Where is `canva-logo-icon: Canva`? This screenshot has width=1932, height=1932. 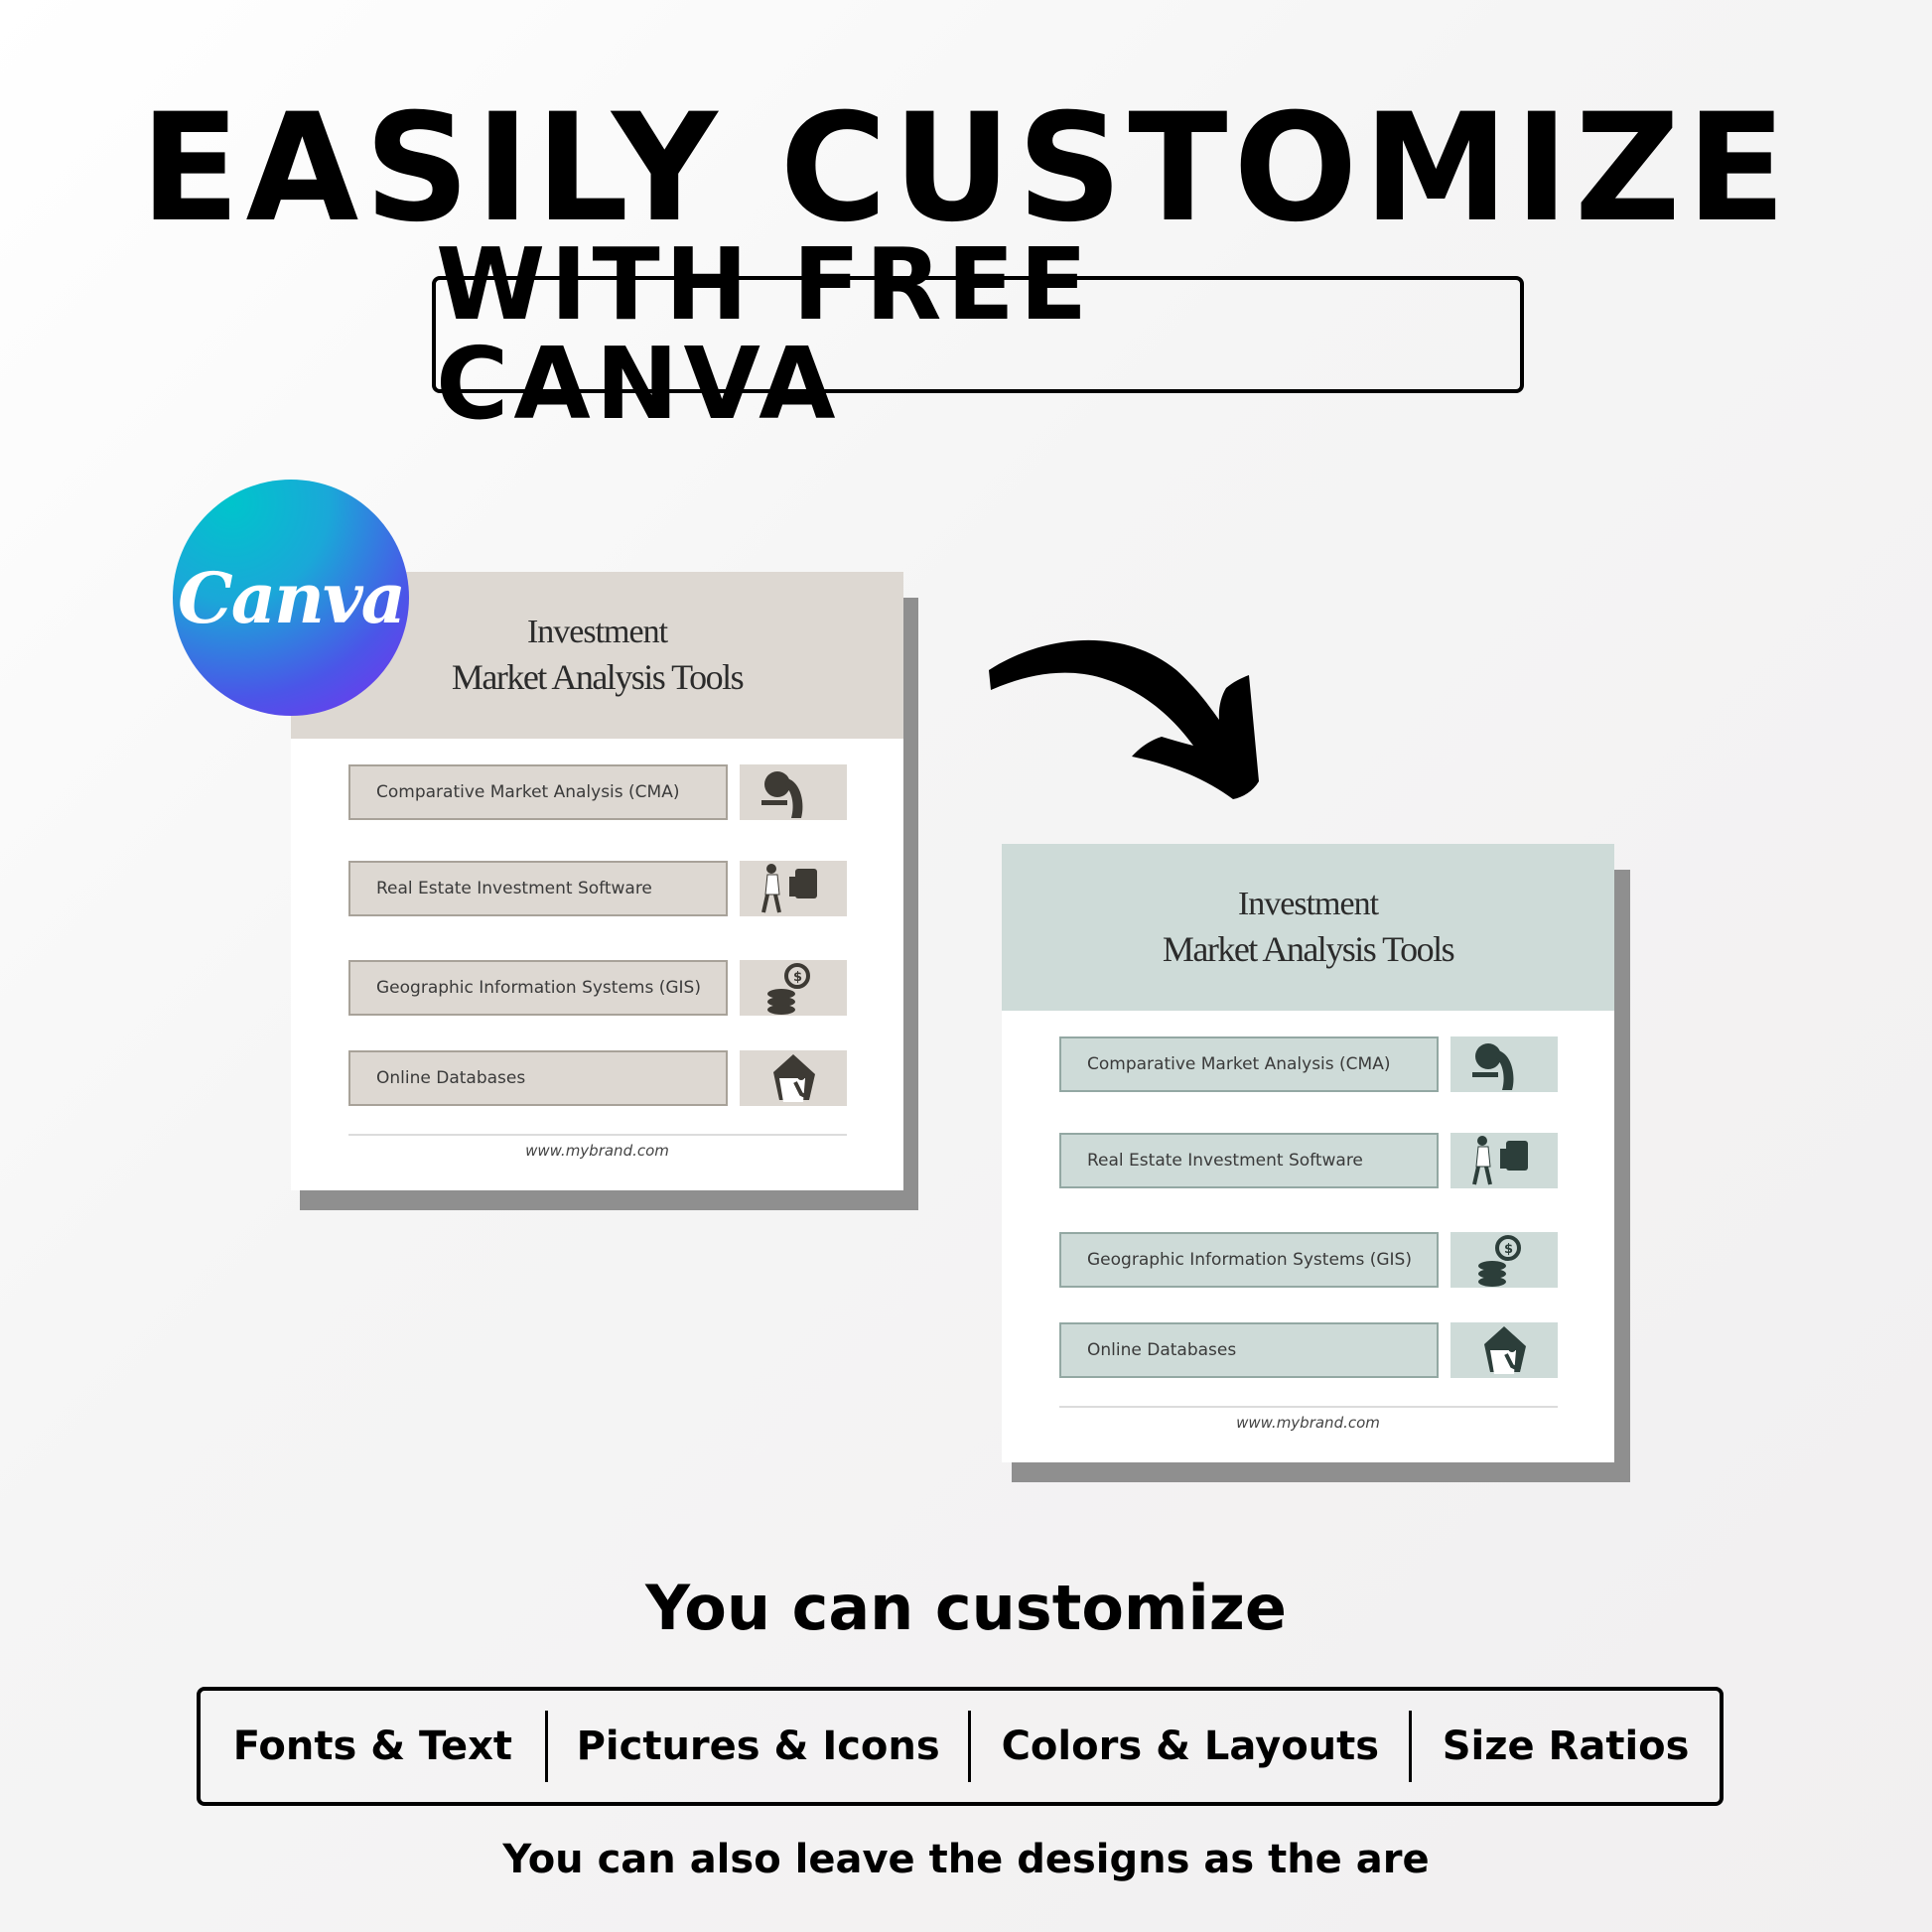
canva-logo-icon: Canva is located at coordinates (291, 598).